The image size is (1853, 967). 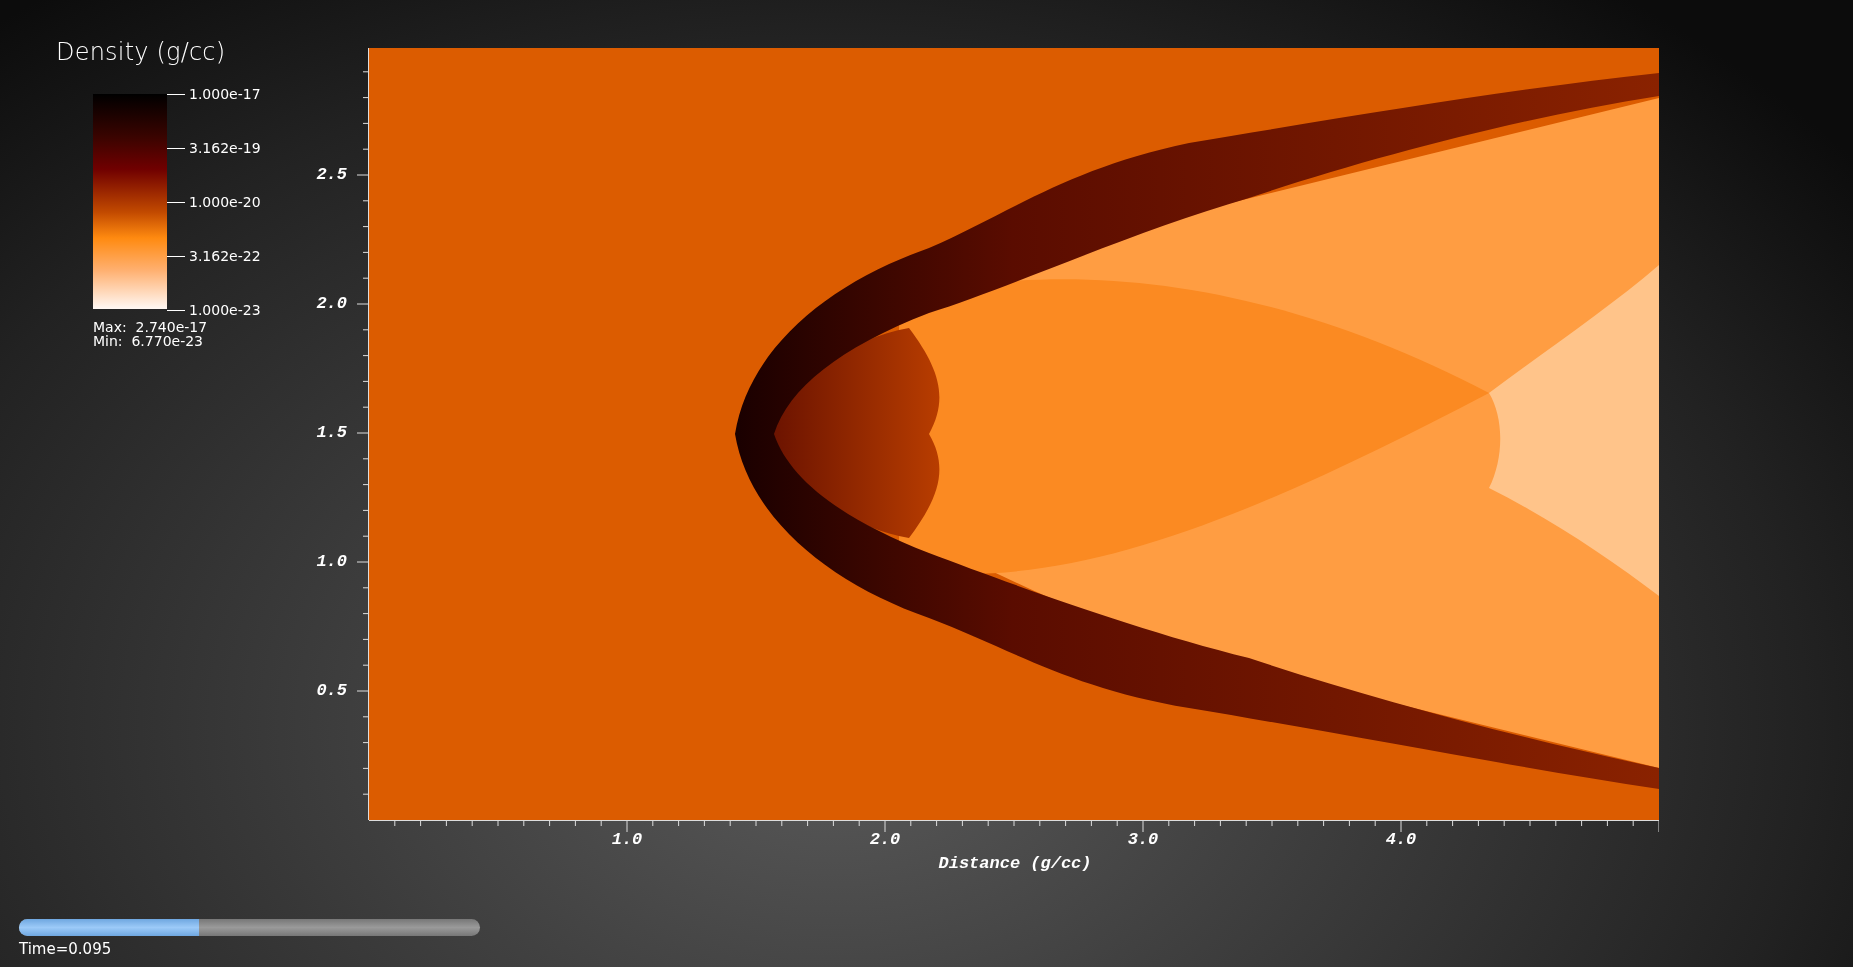 I want to click on legend-tick-label: 1.000e-23, so click(x=225, y=310).